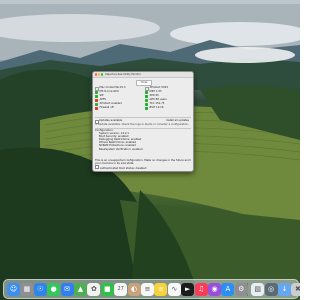 This screenshot has width=320, height=300. Describe the element at coordinates (214, 289) in the screenshot. I see `podcasts-icon: ◉` at that location.